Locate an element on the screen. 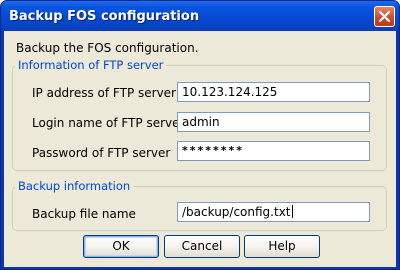  backup-file-input: /backup/config.txt is located at coordinates (273, 212).